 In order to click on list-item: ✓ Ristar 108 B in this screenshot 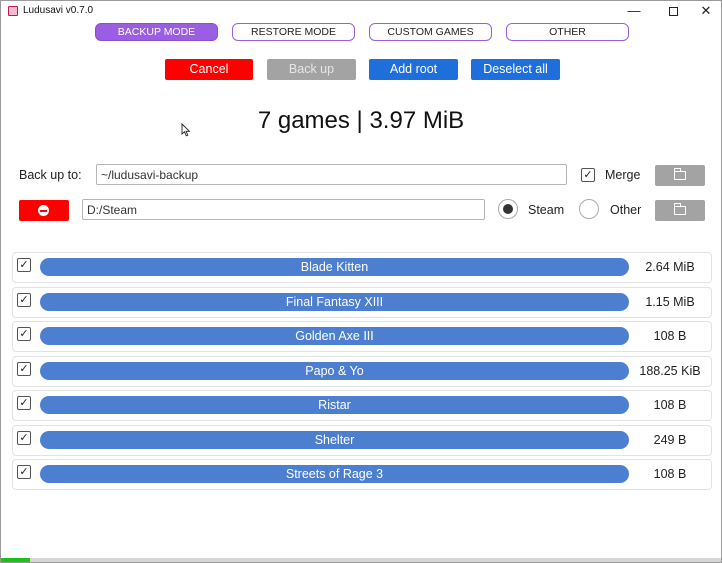, I will do `click(362, 405)`.